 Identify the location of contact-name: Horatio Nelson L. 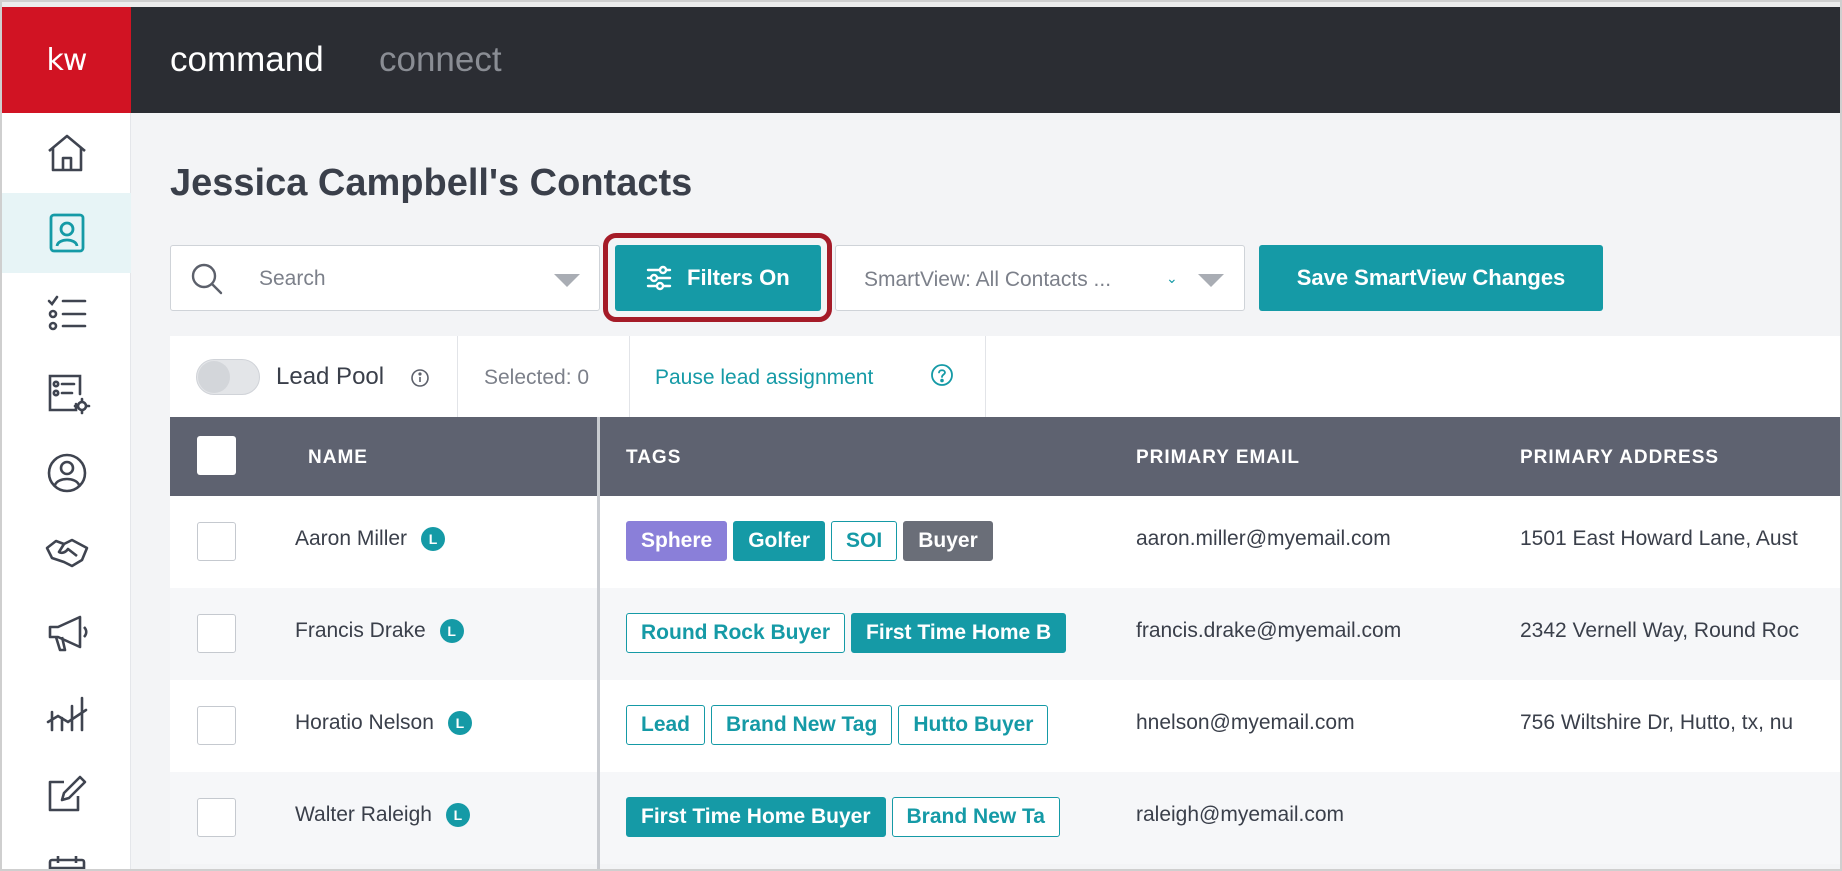
(383, 723).